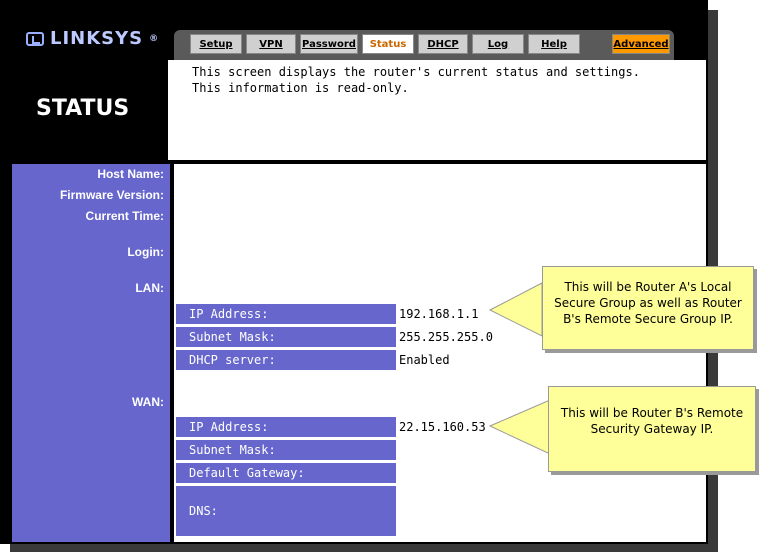 The width and height of the screenshot is (768, 552). Describe the element at coordinates (515, 309) in the screenshot. I see `lan-callout-arrow` at that location.